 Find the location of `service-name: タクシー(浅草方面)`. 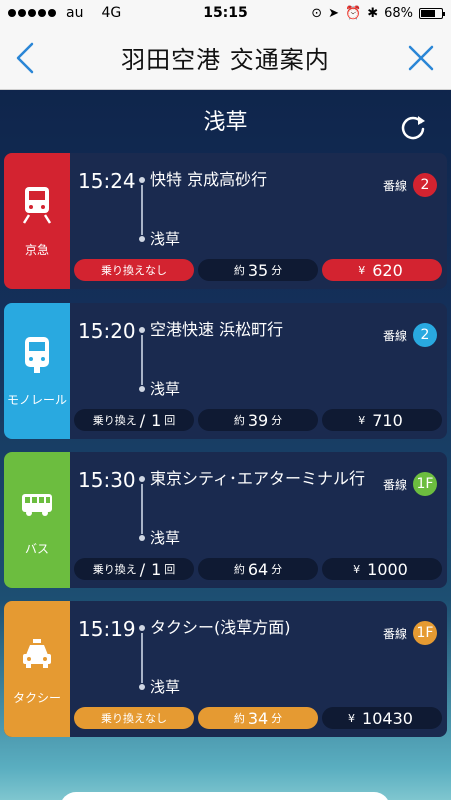

service-name: タクシー(浅草方面) is located at coordinates (220, 627).